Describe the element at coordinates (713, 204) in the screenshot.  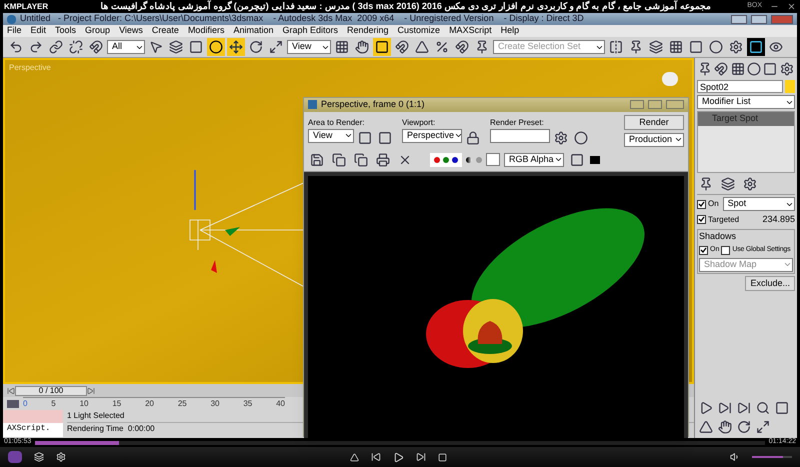
I see `checkbox-label: On` at that location.